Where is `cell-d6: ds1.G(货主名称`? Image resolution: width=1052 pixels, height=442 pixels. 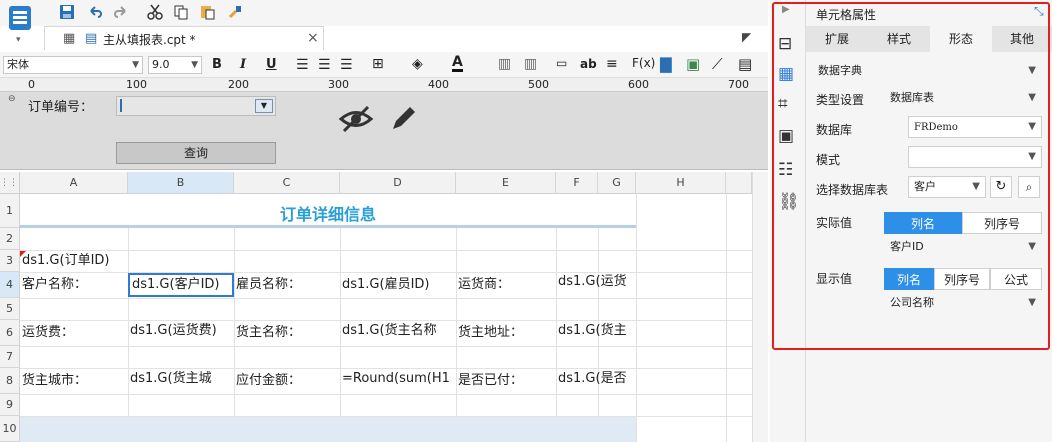 cell-d6: ds1.G(货主名称 is located at coordinates (398, 331).